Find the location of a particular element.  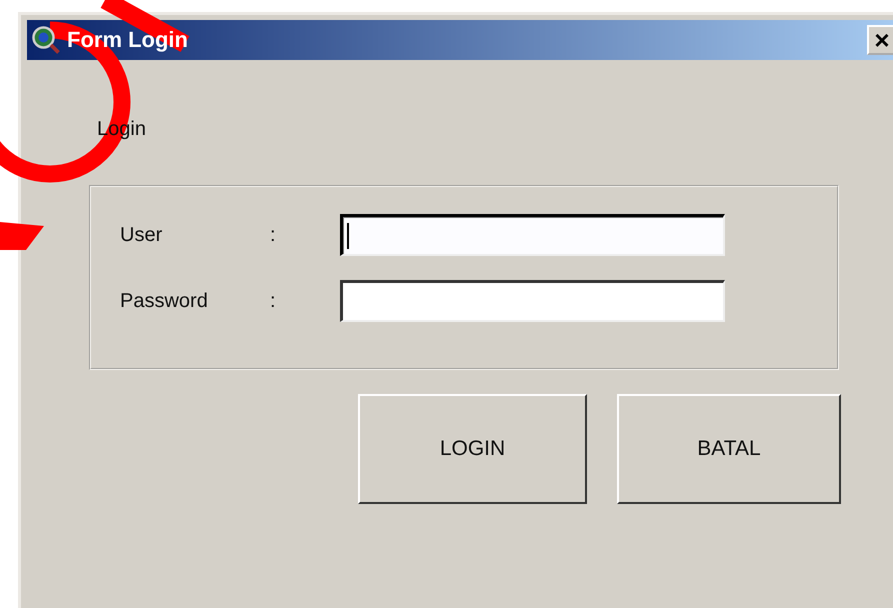

field-label: Password is located at coordinates (164, 301).